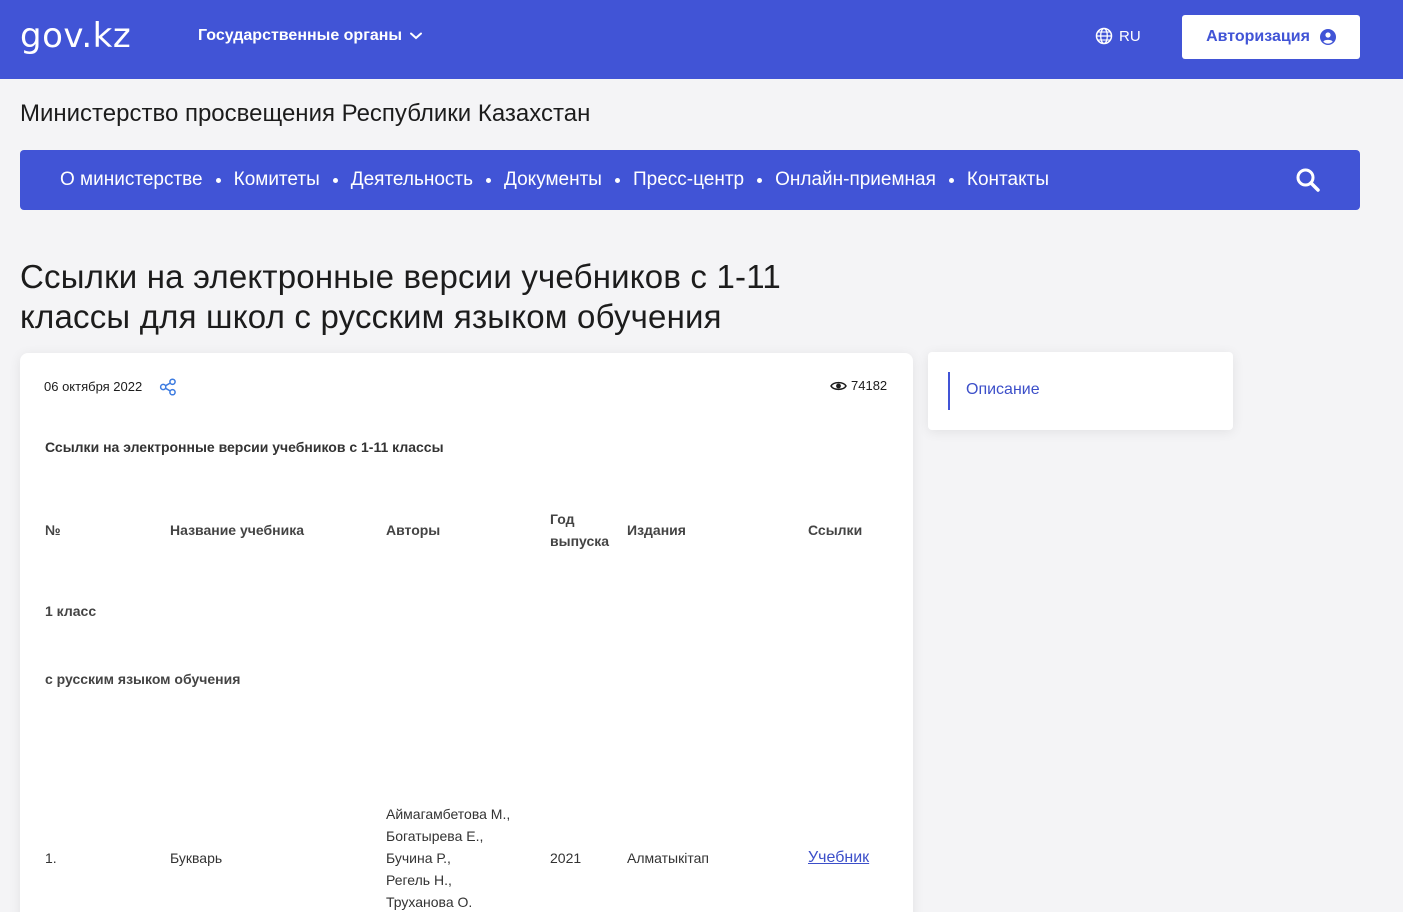 Image resolution: width=1403 pixels, height=912 pixels. What do you see at coordinates (300, 35) in the screenshot?
I see `gov-organs-label: Государственные органы` at bounding box center [300, 35].